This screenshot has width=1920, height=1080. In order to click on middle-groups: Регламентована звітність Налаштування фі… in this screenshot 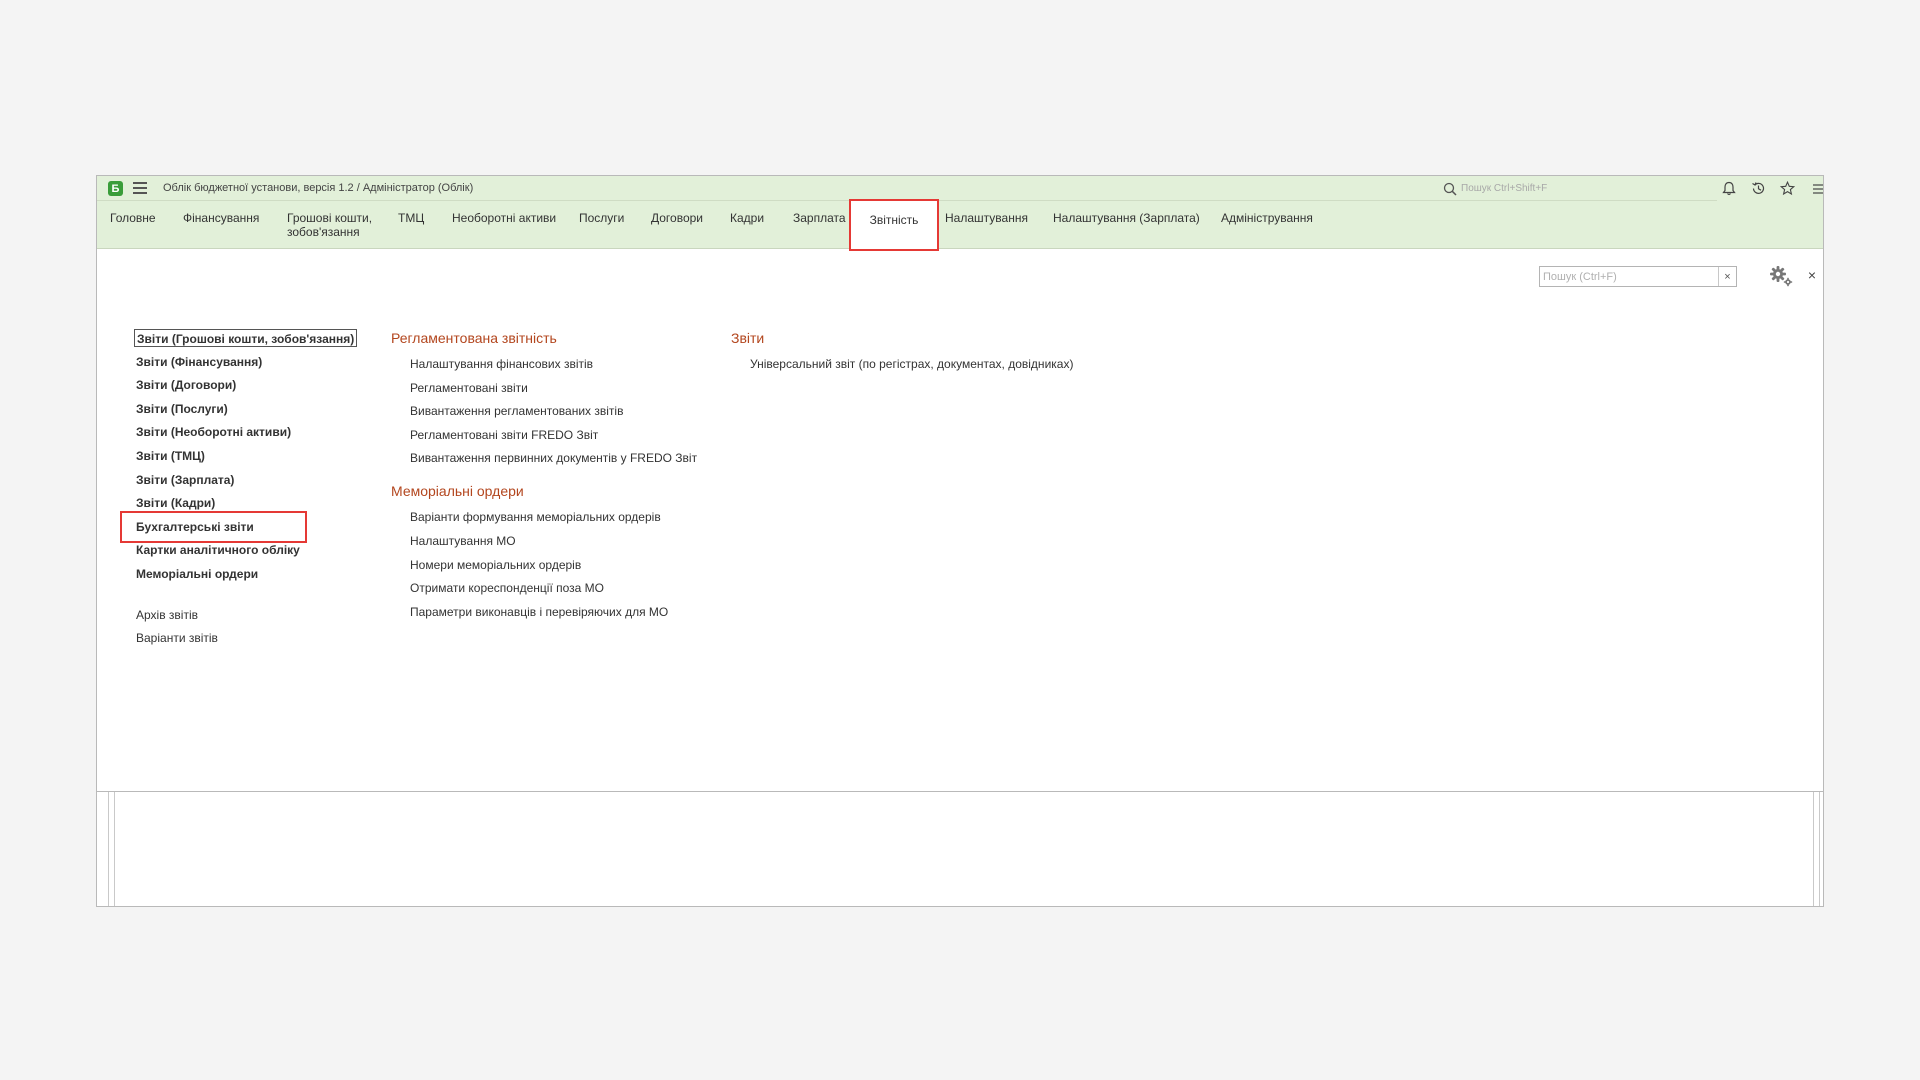, I will do `click(556, 477)`.